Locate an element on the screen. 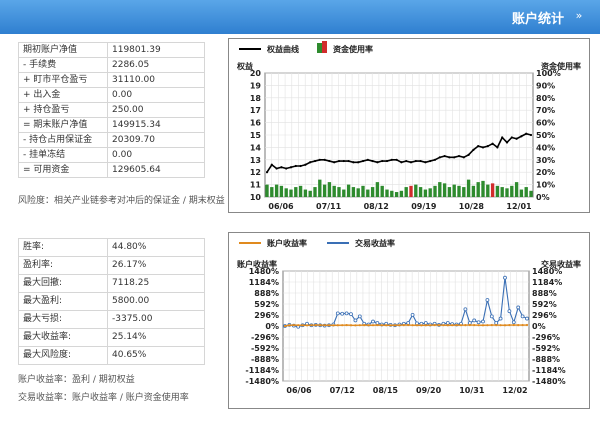 This screenshot has height=422, width=600. performance-row: 胜率: 44.80% is located at coordinates (111, 247).